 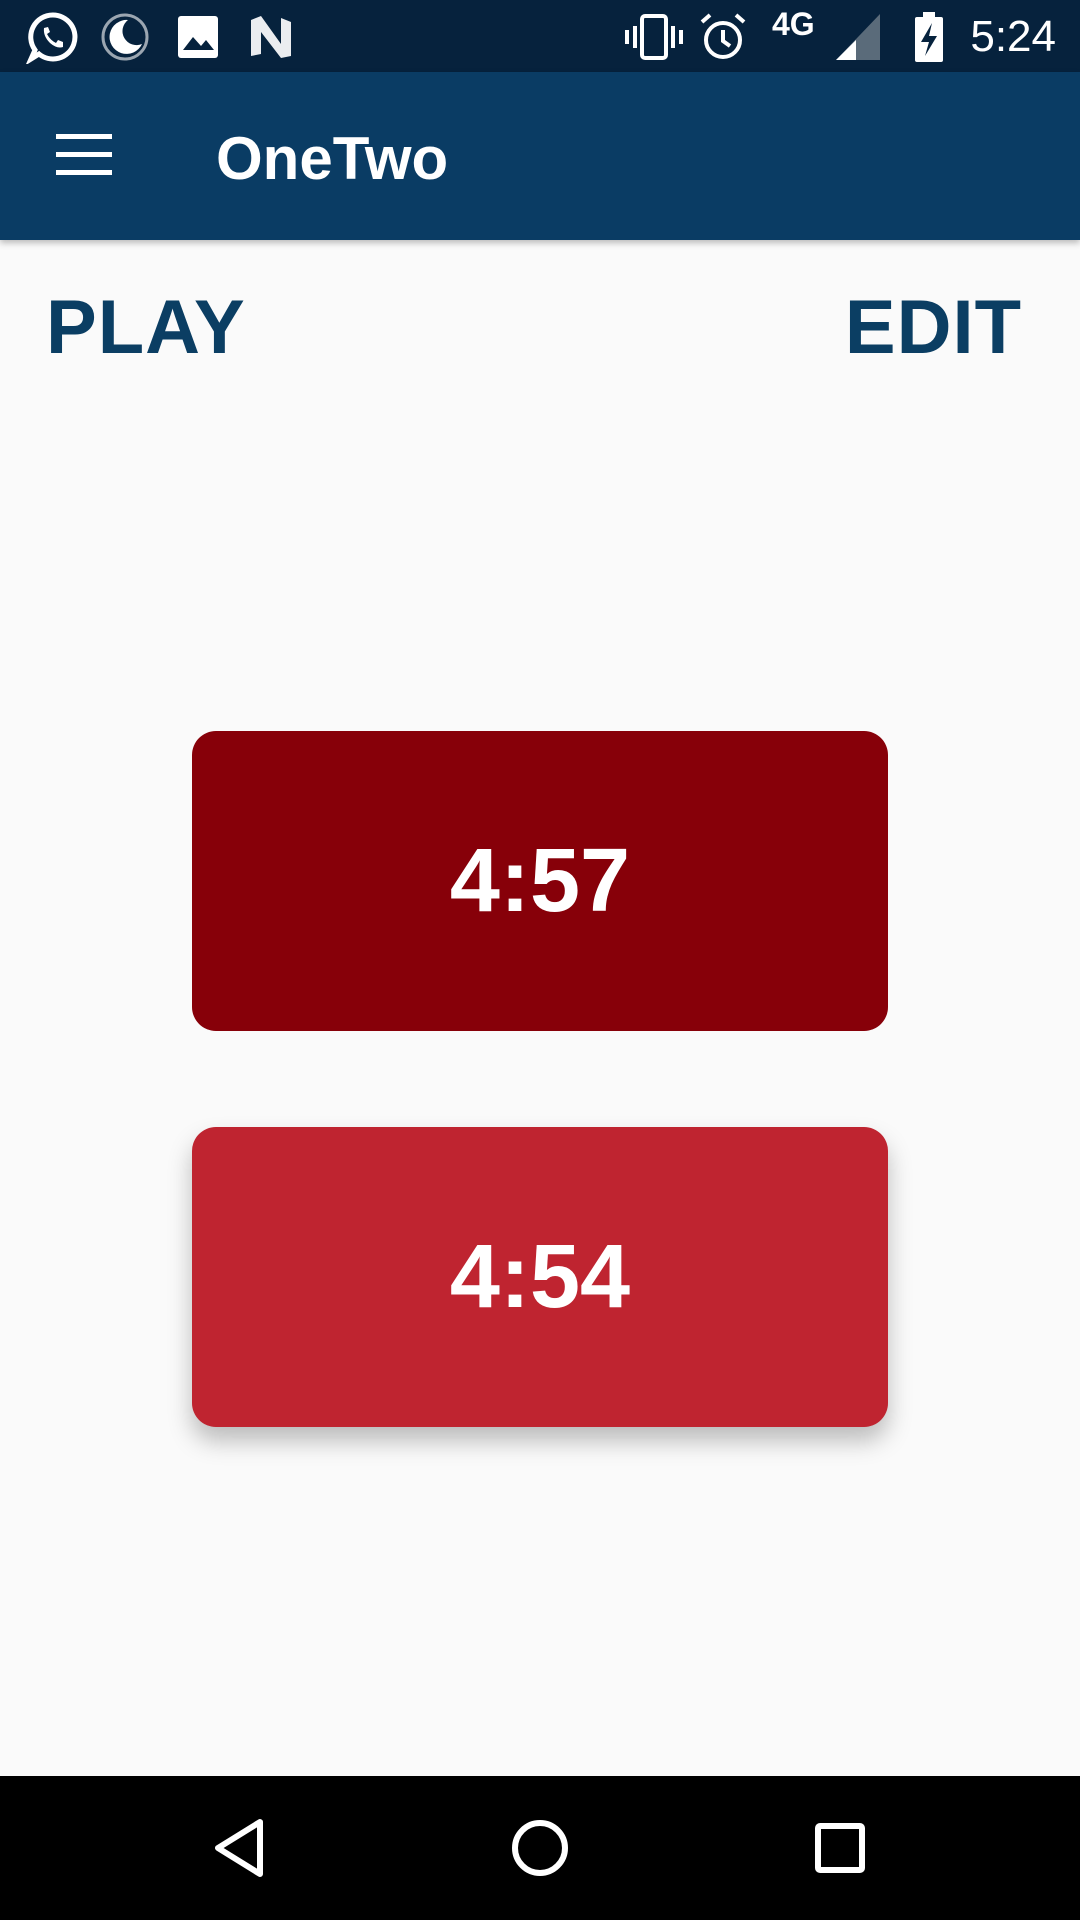 I want to click on vibrate-icon, so click(x=654, y=37).